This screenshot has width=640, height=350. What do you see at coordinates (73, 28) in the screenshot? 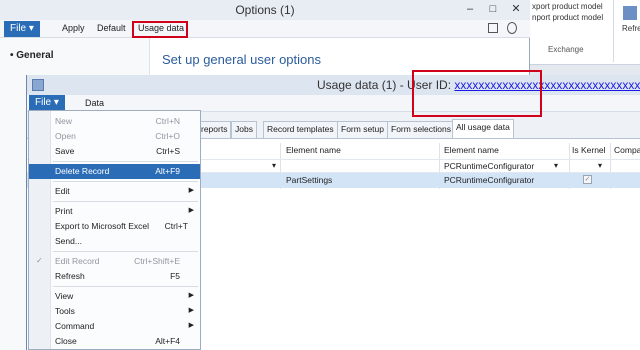
I see `apply-button: Apply` at bounding box center [73, 28].